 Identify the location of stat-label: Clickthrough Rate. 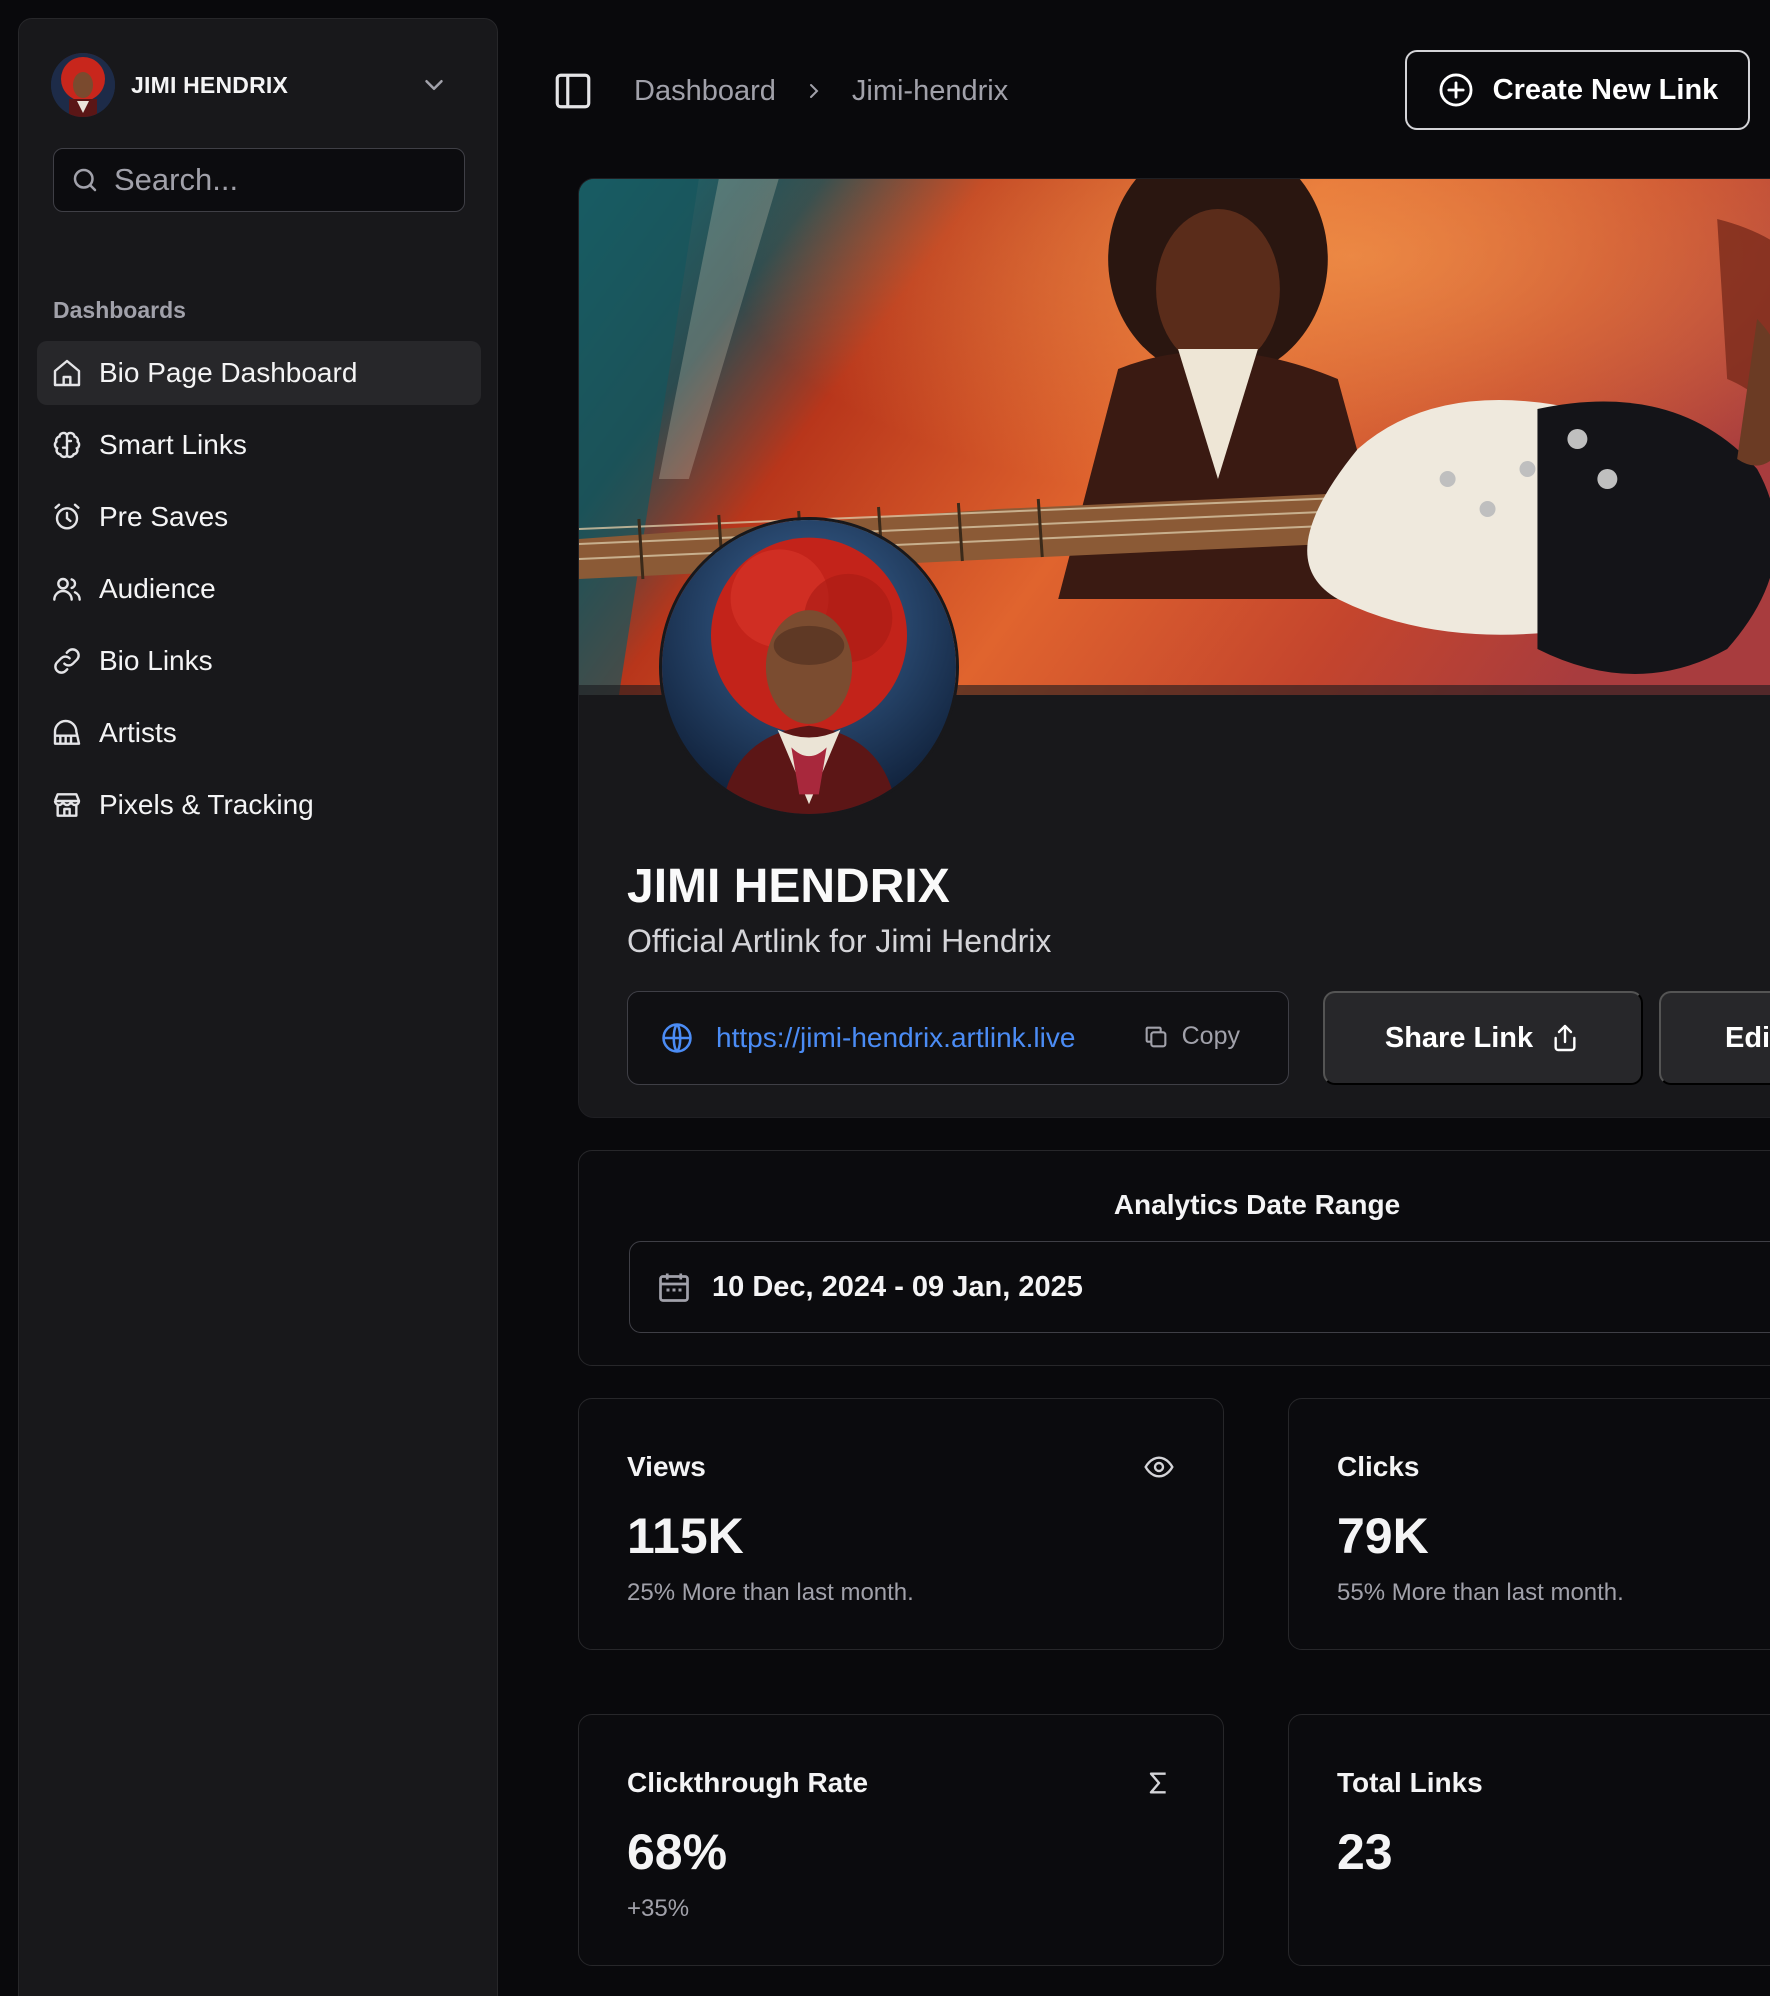
(748, 1782).